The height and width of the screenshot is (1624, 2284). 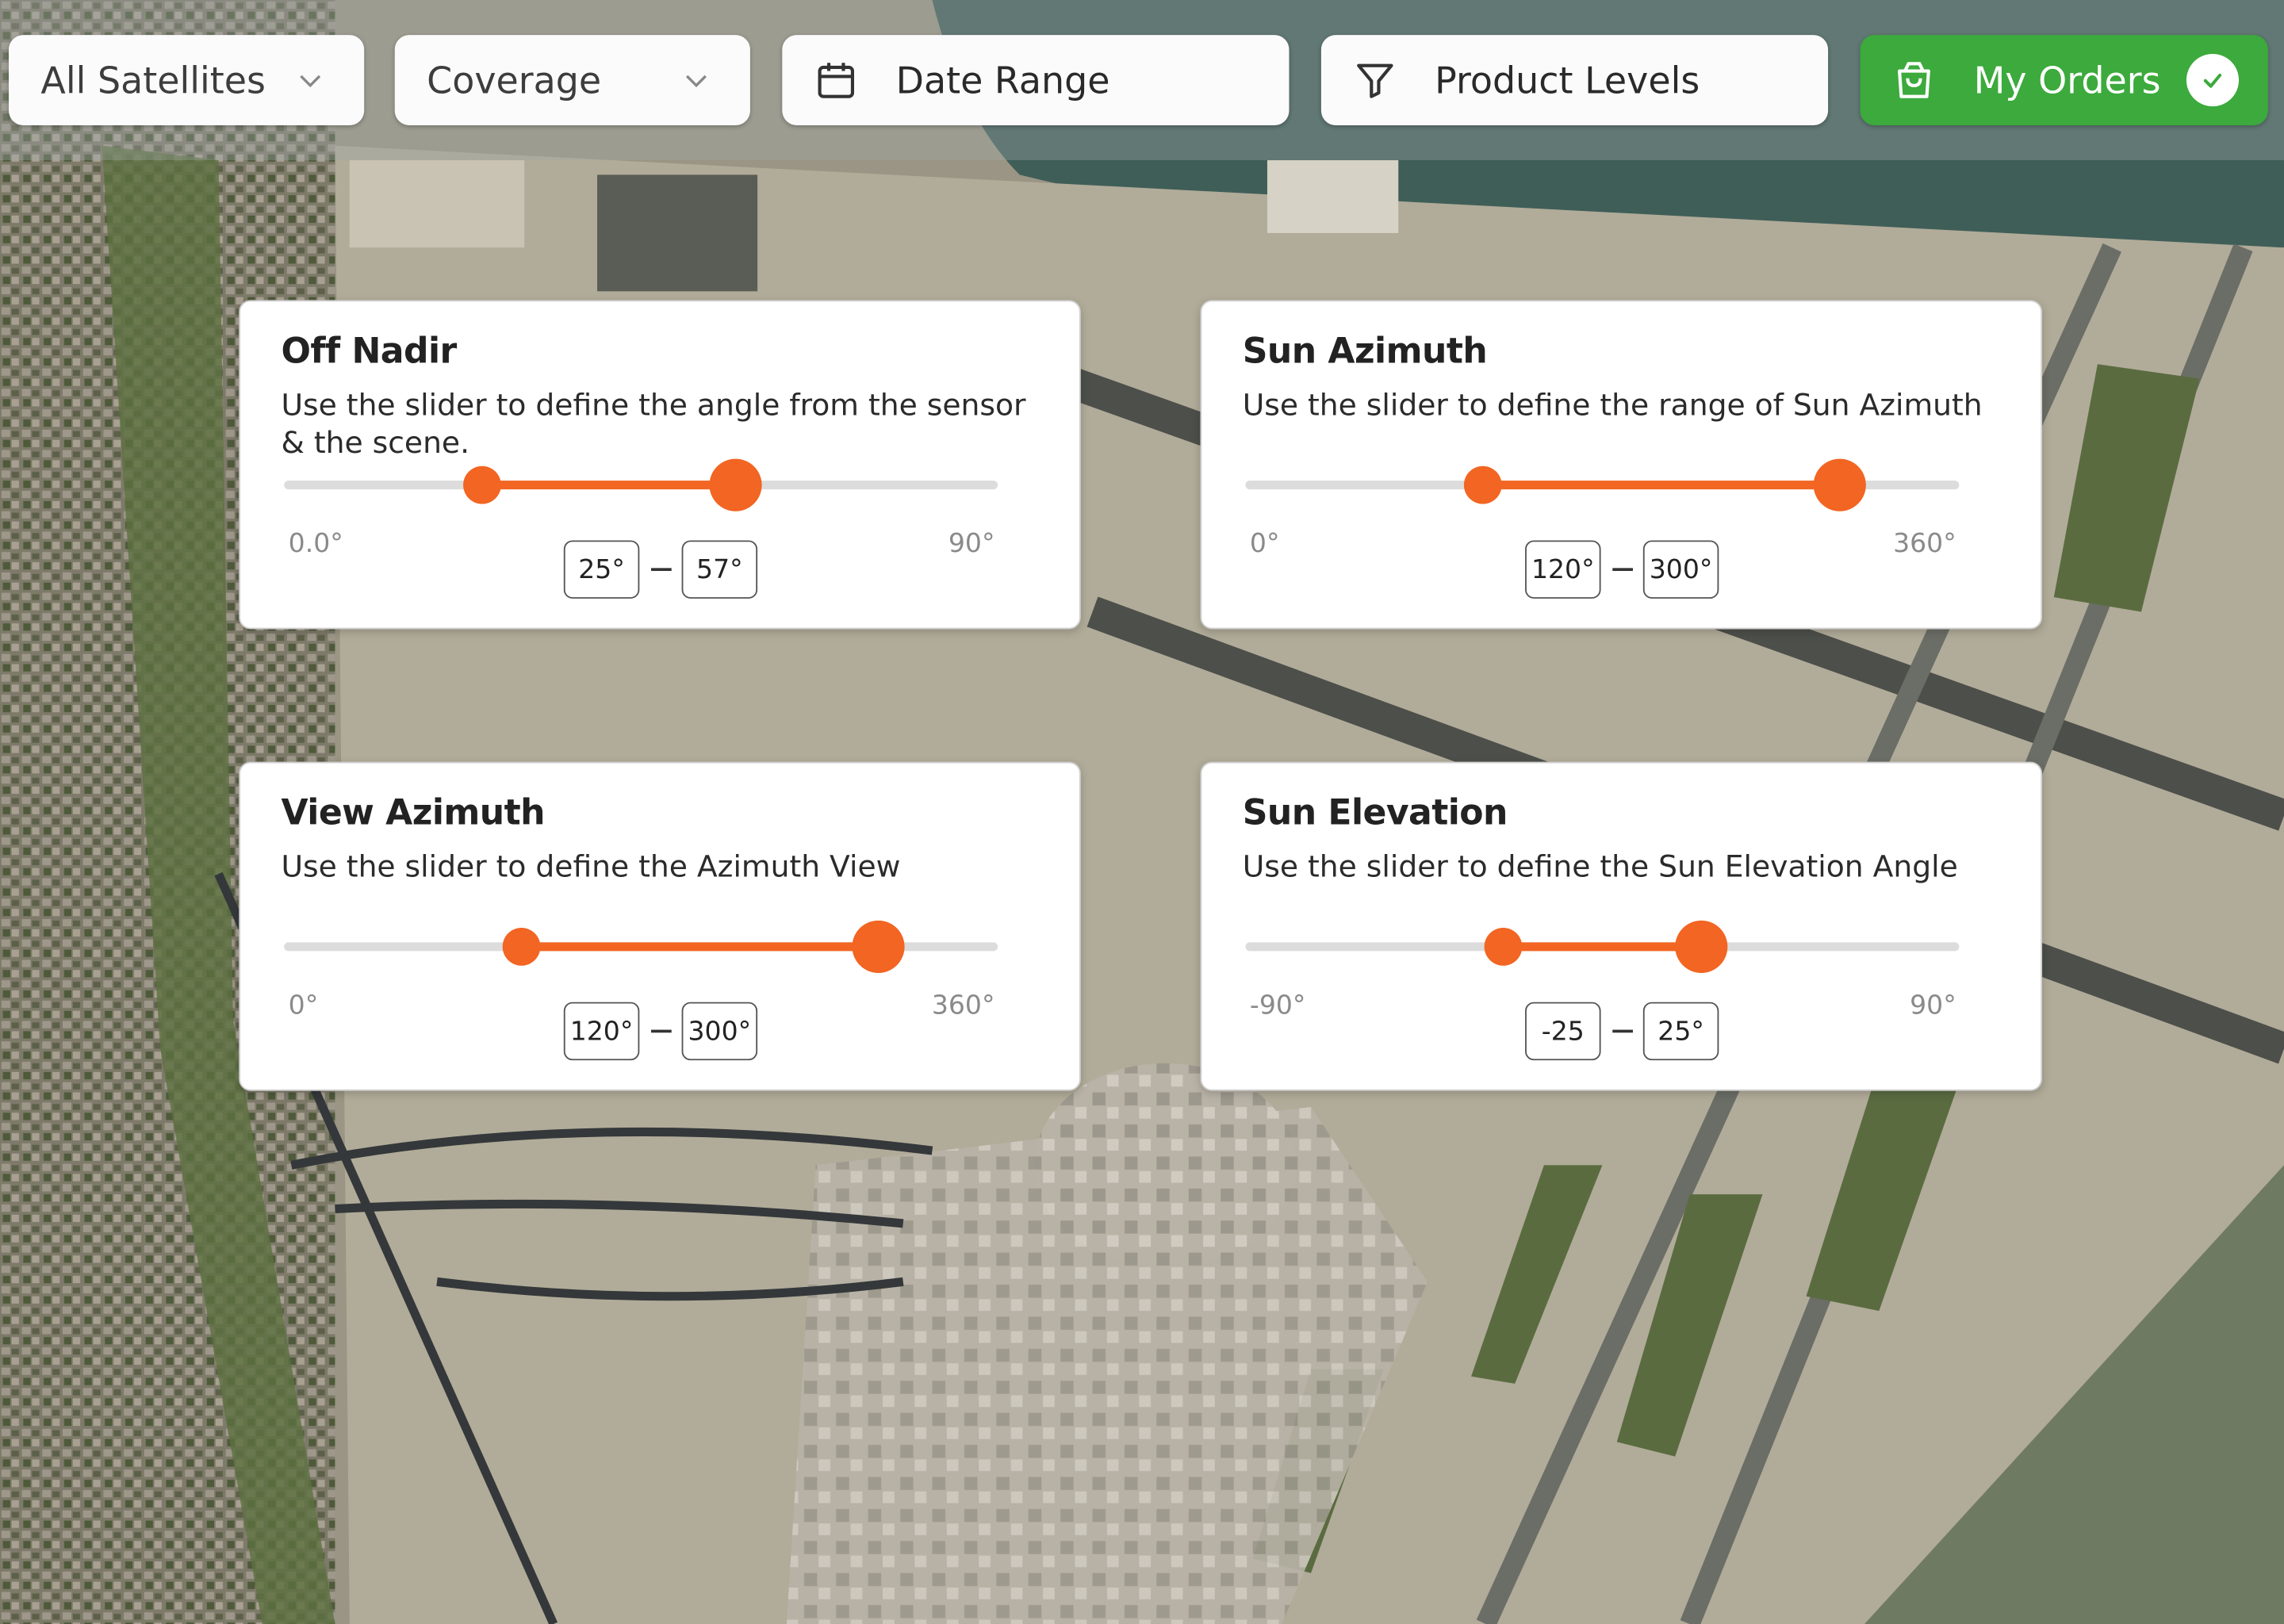 What do you see at coordinates (315, 544) in the screenshot?
I see `slider-min-label: 0.0°` at bounding box center [315, 544].